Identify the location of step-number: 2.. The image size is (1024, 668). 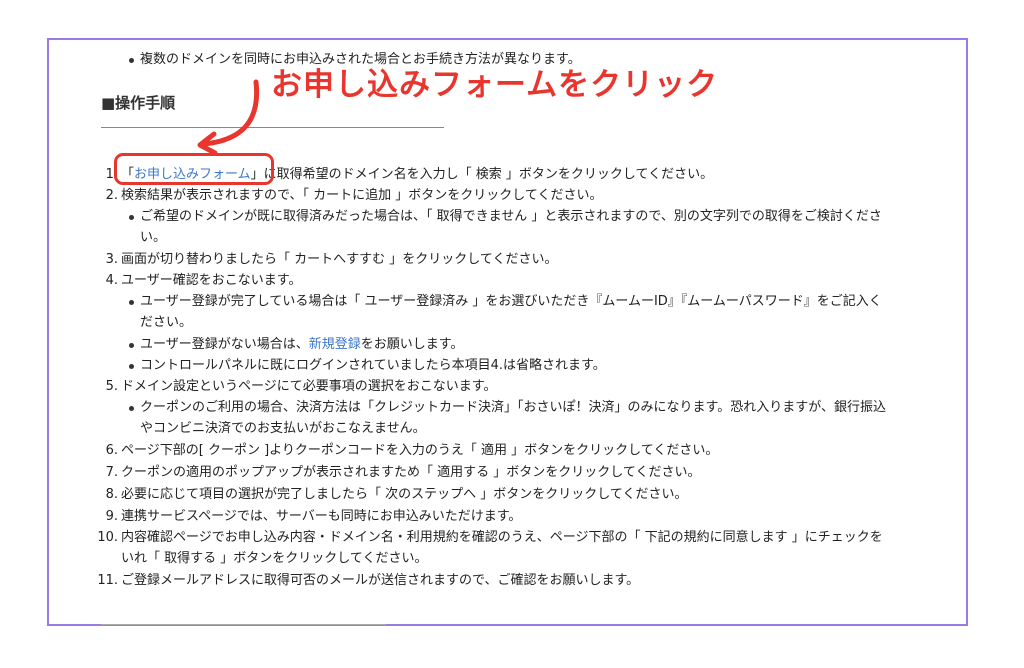
(111, 195).